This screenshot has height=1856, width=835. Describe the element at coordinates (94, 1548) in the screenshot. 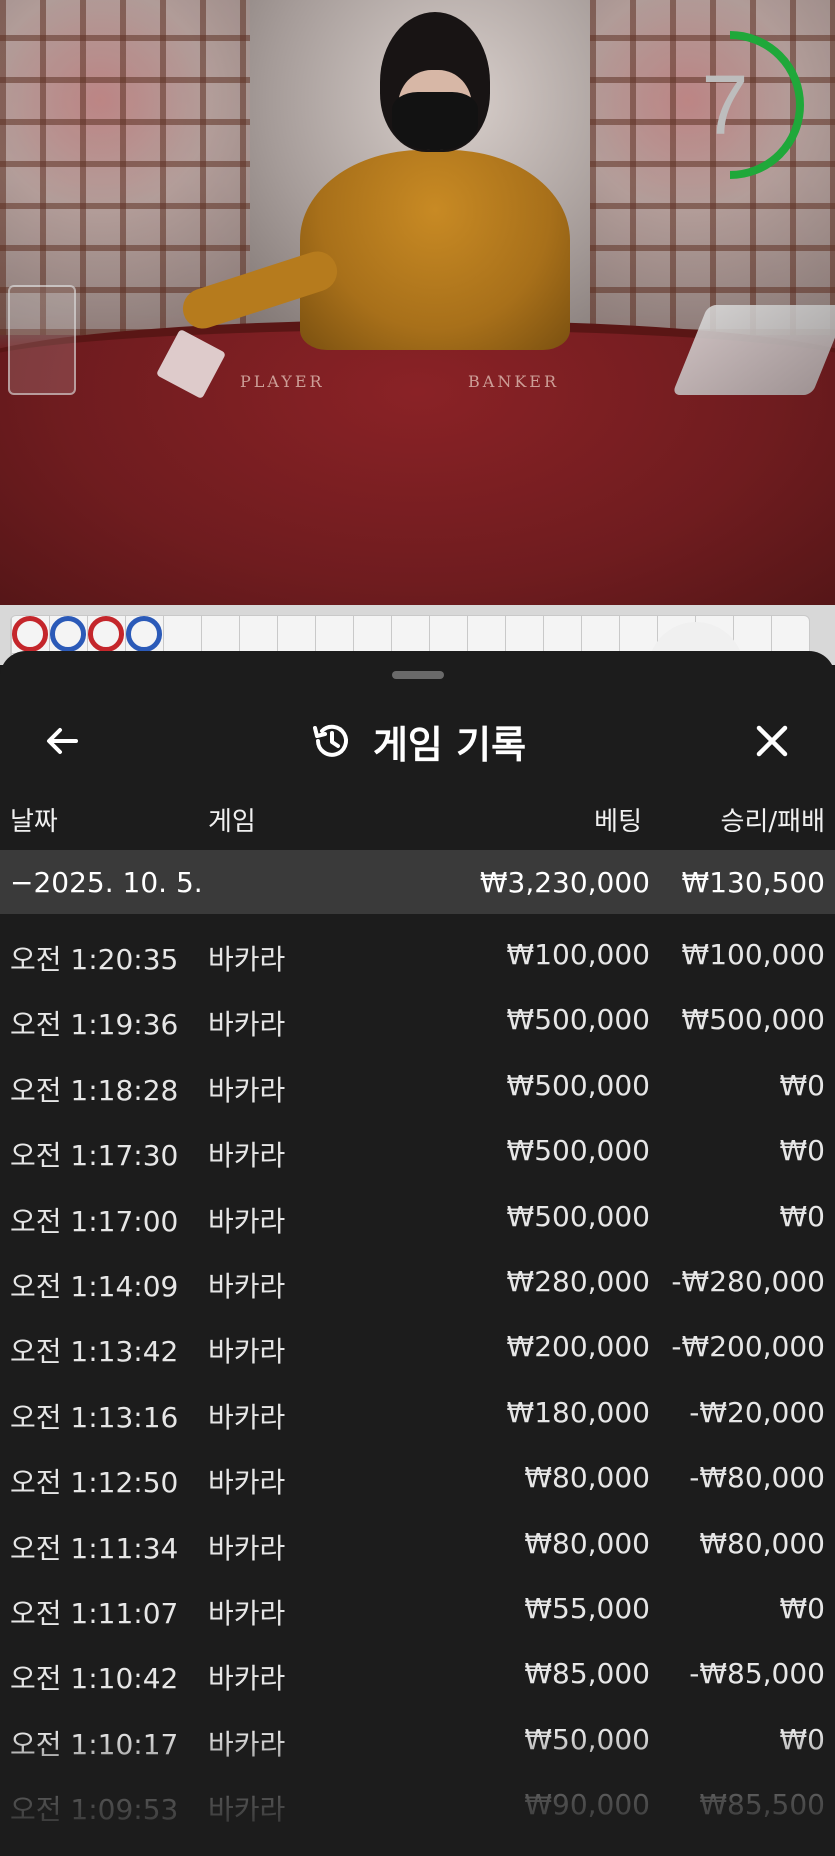

I see `row-time: 오전 1:11:34` at that location.